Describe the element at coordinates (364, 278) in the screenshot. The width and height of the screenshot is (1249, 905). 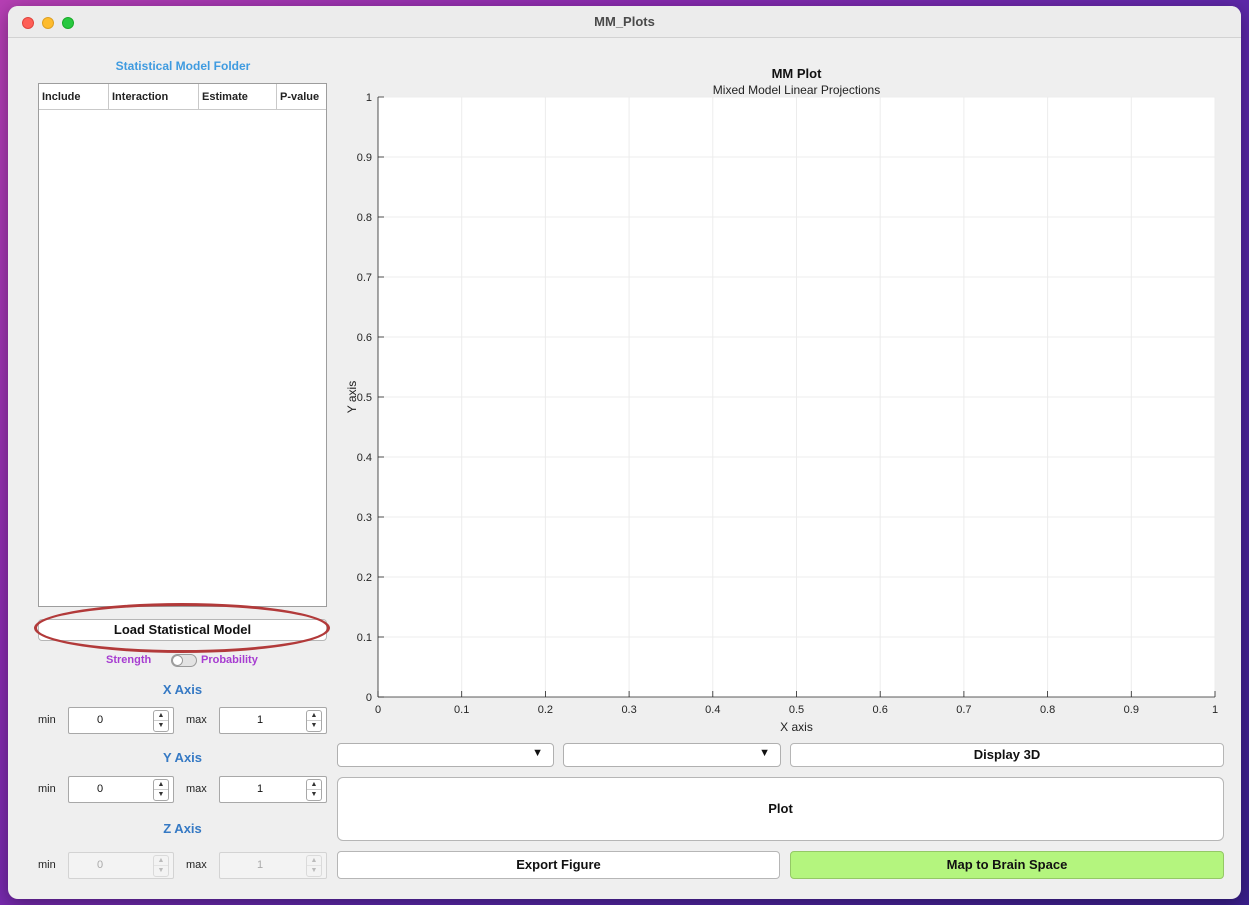
I see `y-tick-label: 0.7` at that location.